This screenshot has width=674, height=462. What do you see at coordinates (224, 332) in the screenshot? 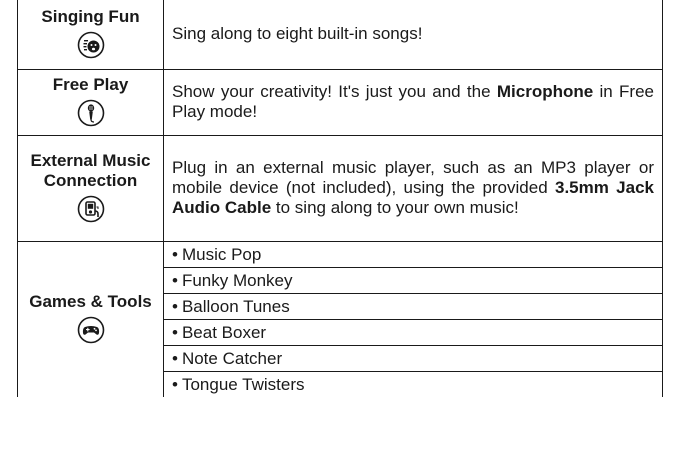
I see `list-item-label: Beat Boxer` at bounding box center [224, 332].